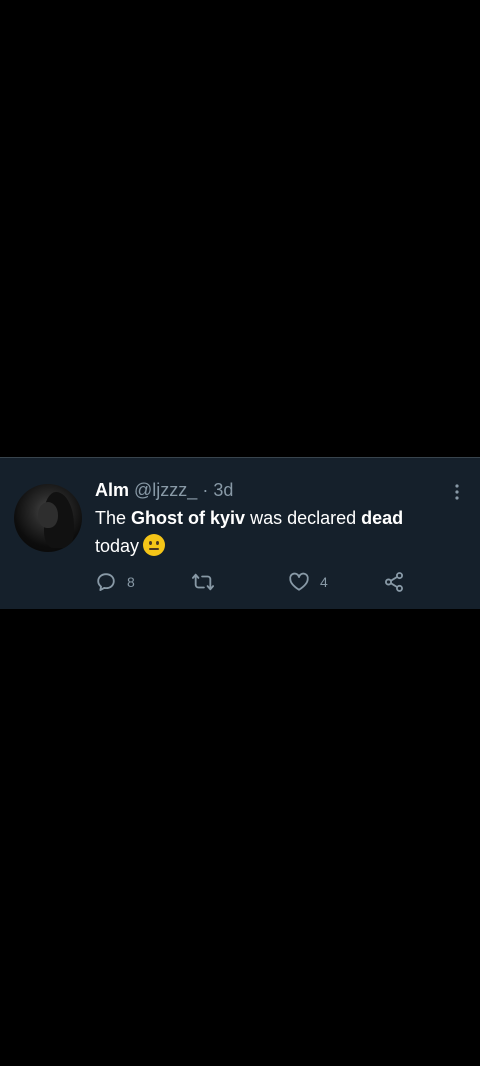 This screenshot has height=1066, width=480. I want to click on tweet-text-bold-dead: dead, so click(382, 518).